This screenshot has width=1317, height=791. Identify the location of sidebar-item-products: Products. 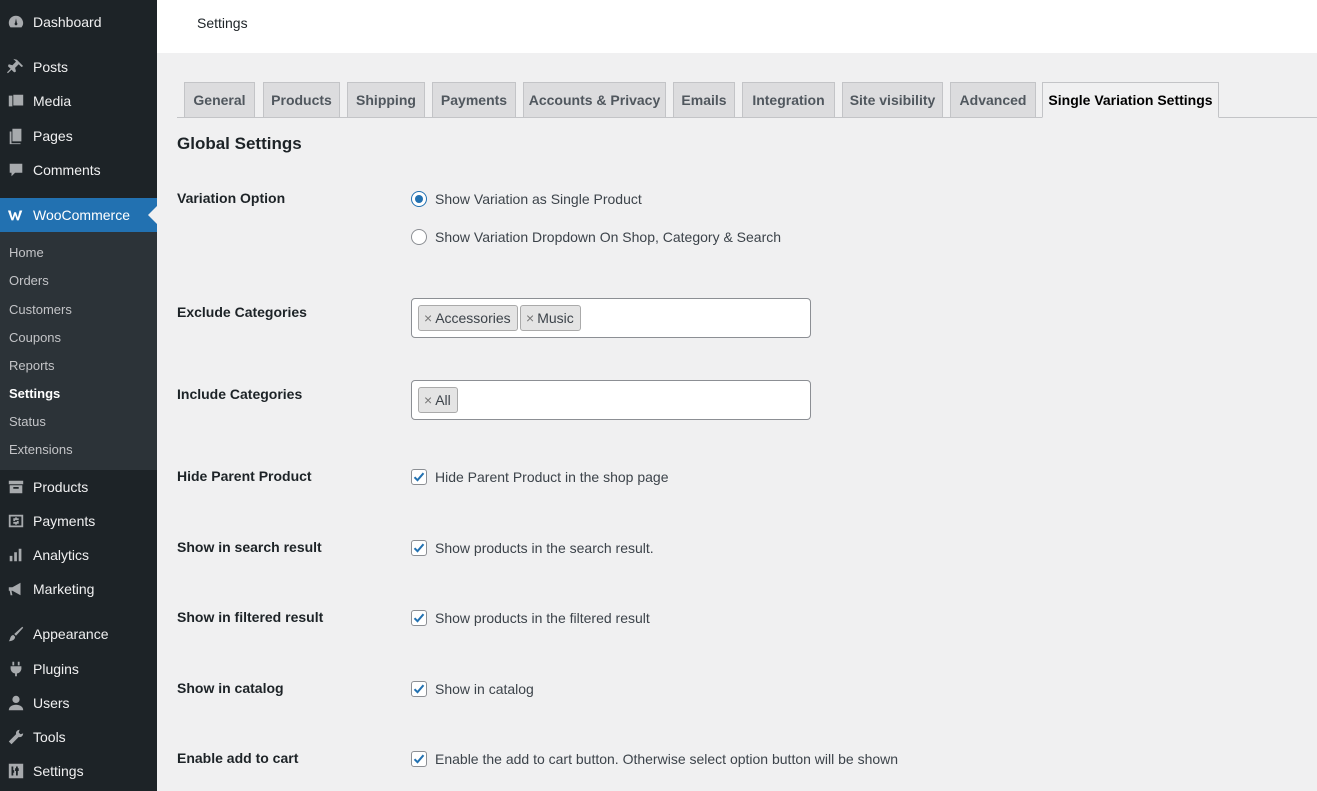
(78, 487).